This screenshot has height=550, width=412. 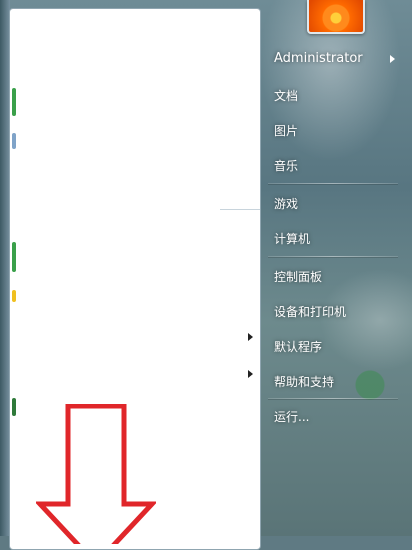 I want to click on menu-item-pictures: 图片, so click(x=286, y=130).